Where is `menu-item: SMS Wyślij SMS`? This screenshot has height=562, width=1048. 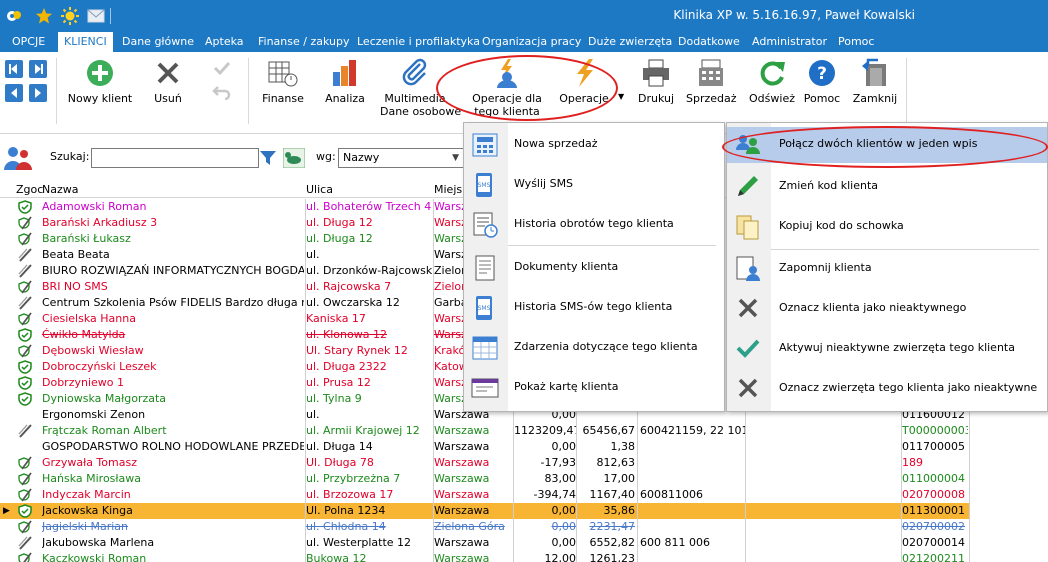
menu-item: SMS Wyślij SMS is located at coordinates (594, 185).